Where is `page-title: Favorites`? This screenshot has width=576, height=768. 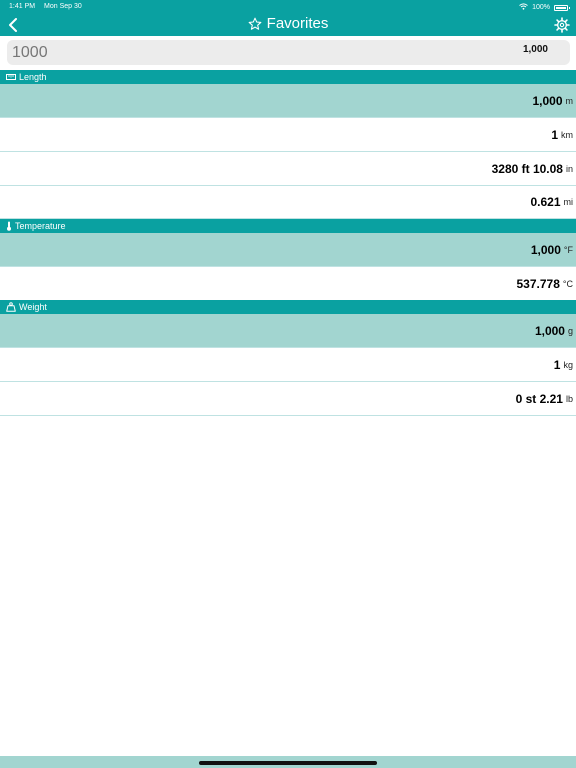 page-title: Favorites is located at coordinates (288, 23).